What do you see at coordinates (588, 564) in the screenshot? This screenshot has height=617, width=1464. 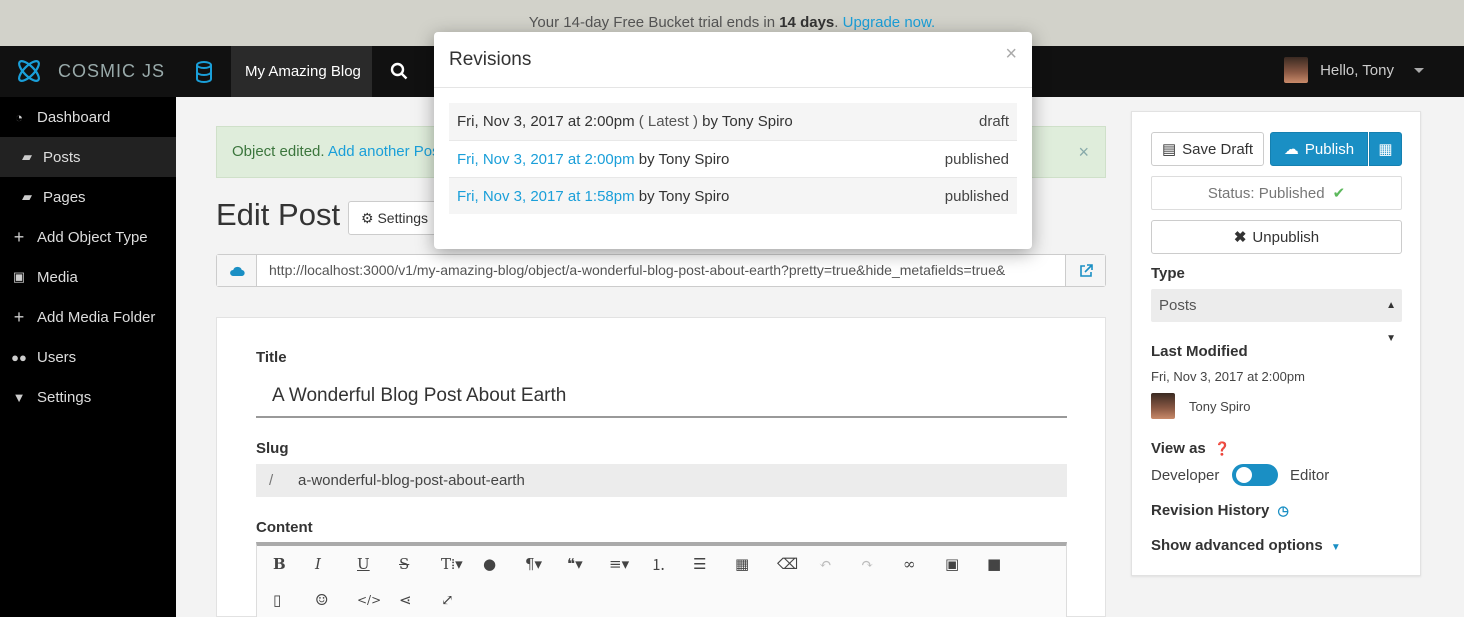 I see `quote-icon: ❝▾` at bounding box center [588, 564].